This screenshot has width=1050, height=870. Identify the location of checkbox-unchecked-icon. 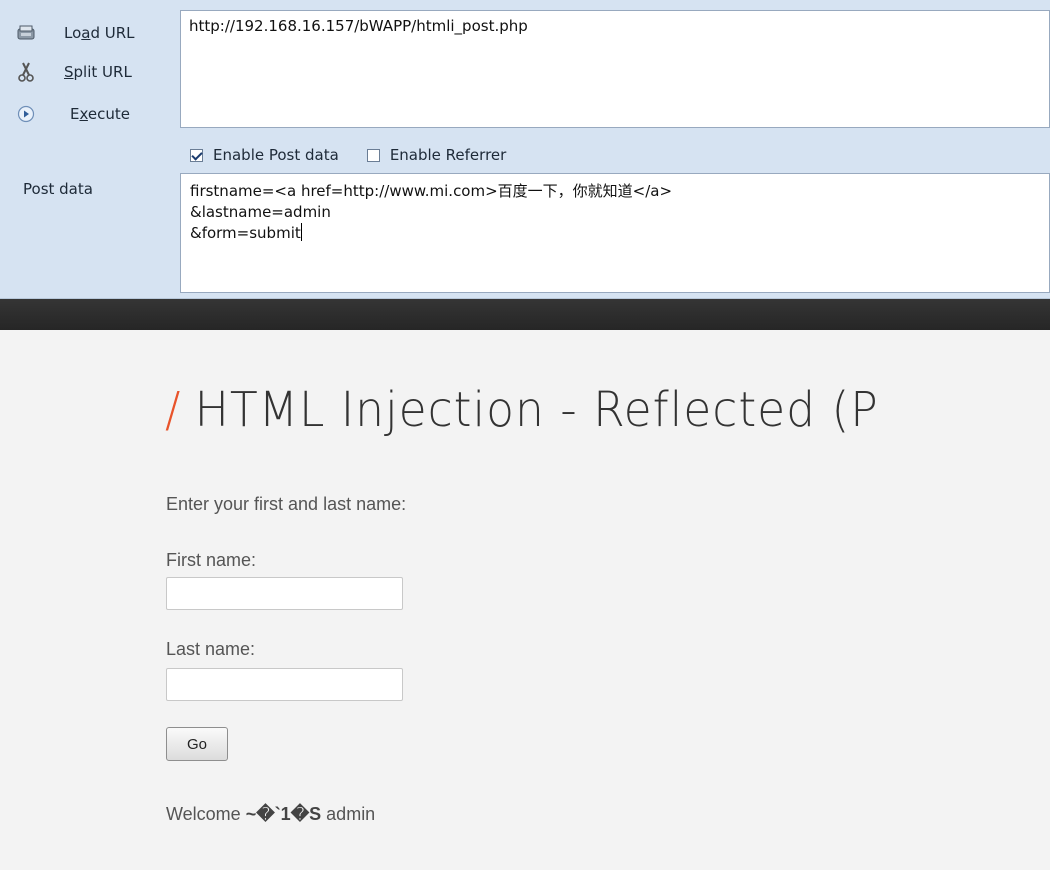
(373, 155).